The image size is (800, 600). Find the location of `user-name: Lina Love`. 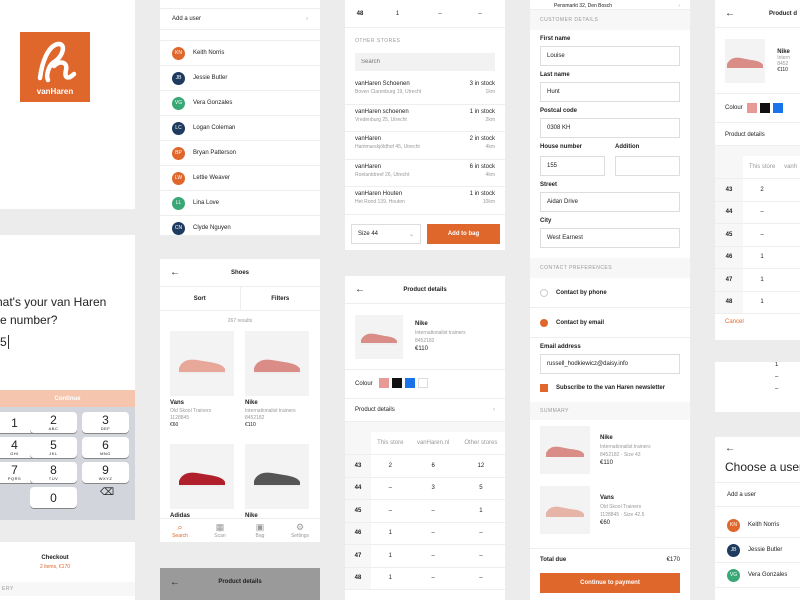

user-name: Lina Love is located at coordinates (206, 203).